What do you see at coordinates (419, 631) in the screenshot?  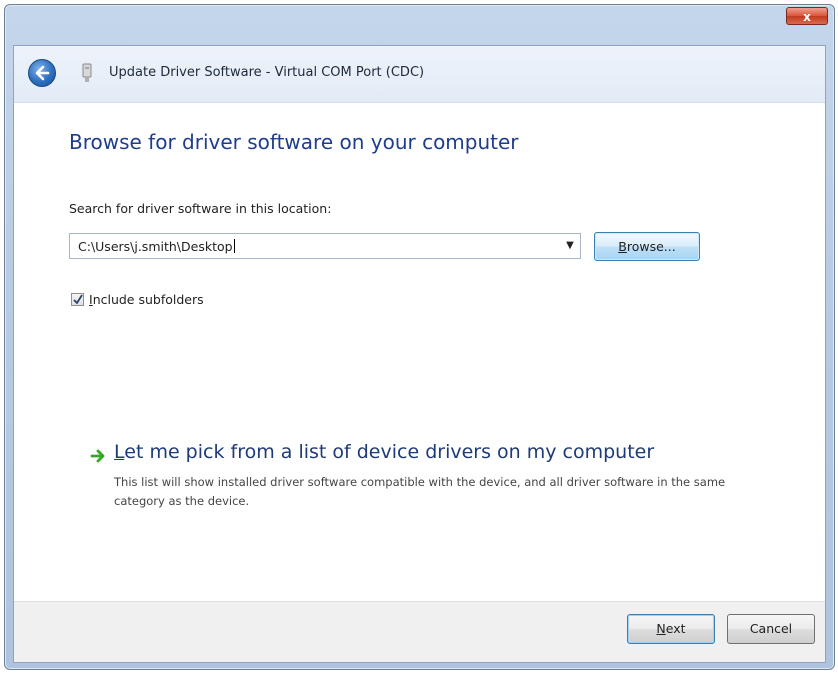 I see `wizard-footer: Next Cancel` at bounding box center [419, 631].